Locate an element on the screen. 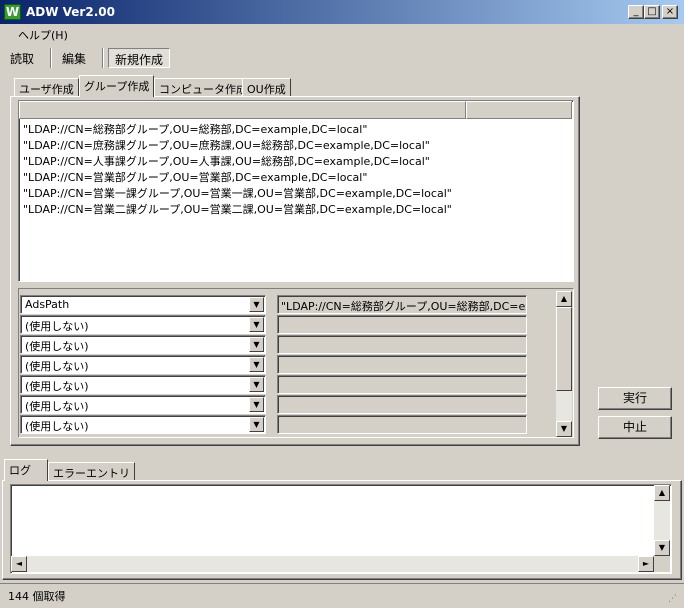 The image size is (684, 608). new-button: 新規作成 is located at coordinates (139, 58).